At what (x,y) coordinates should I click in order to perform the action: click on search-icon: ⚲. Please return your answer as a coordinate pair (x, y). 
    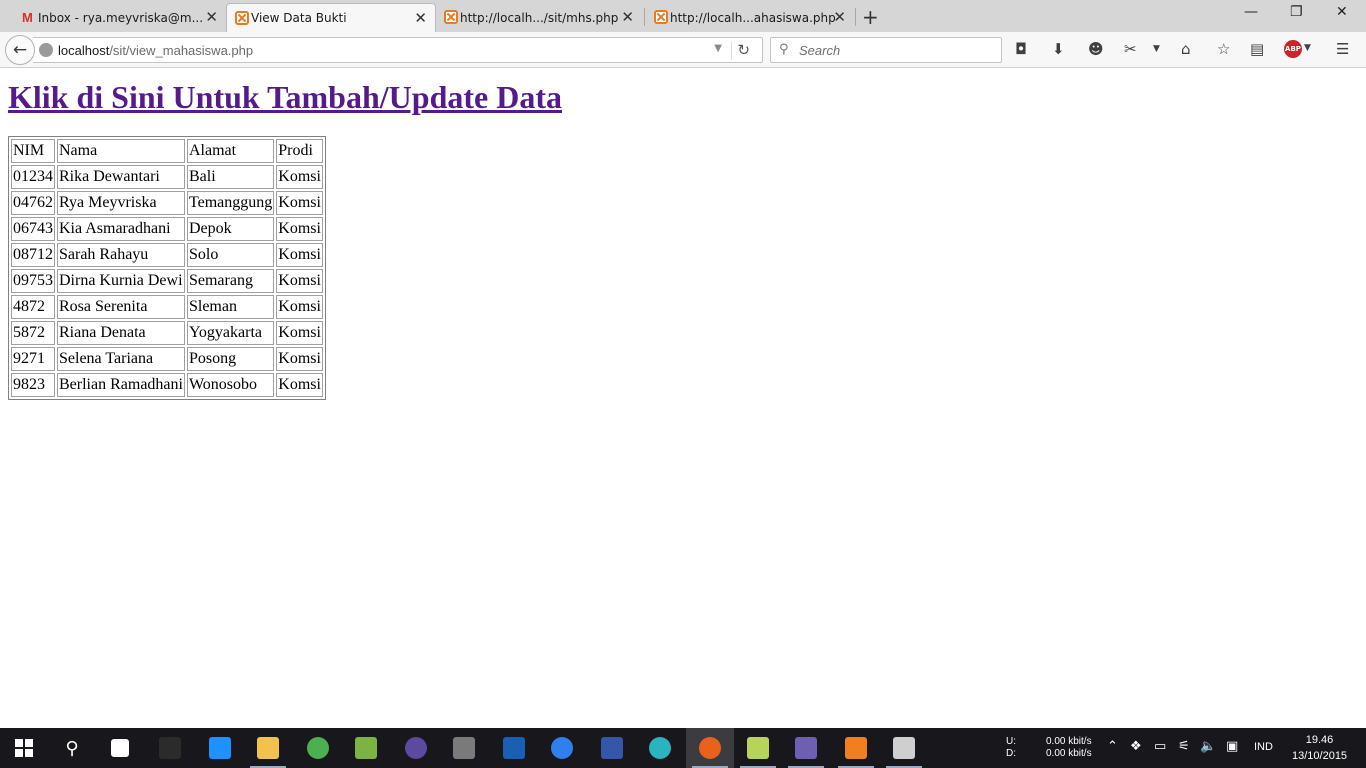
    Looking at the image, I should click on (72, 748).